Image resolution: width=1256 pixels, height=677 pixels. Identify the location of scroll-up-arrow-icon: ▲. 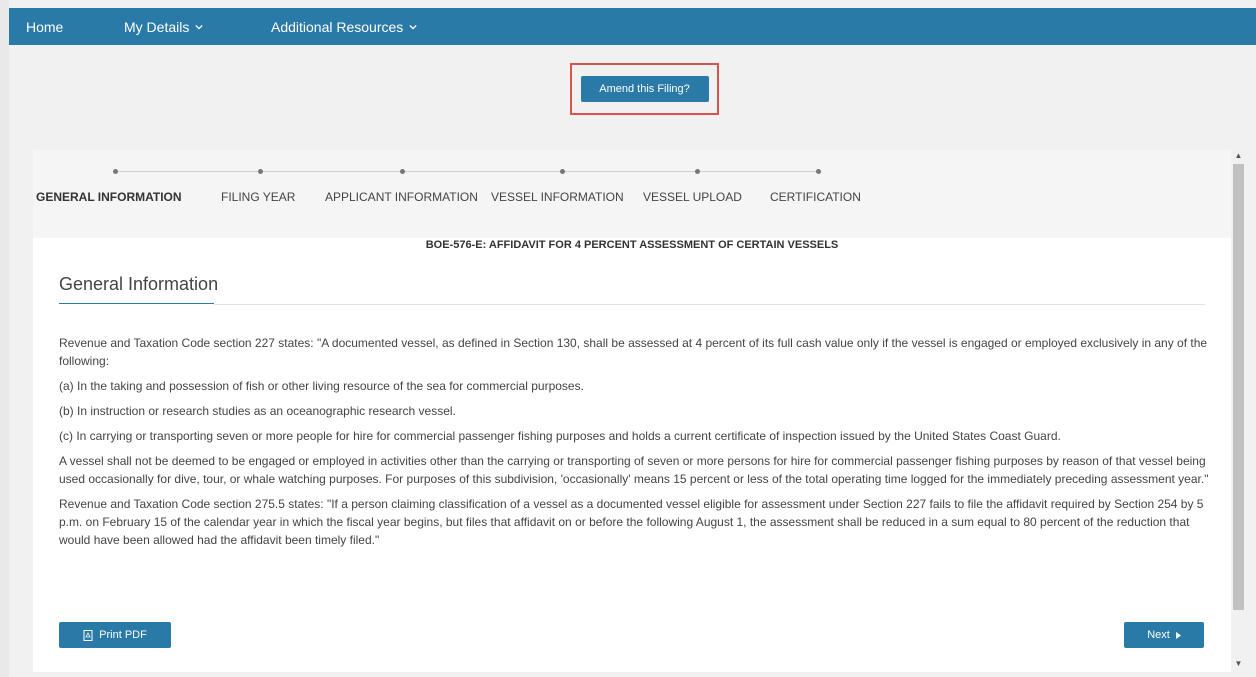
(1238, 156).